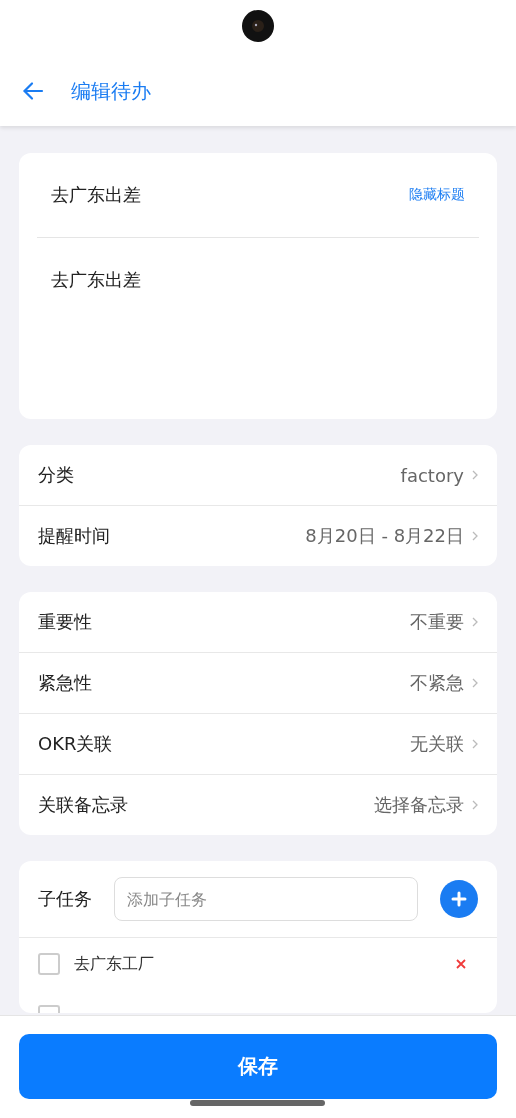 The height and width of the screenshot is (1118, 516). Describe the element at coordinates (83, 805) in the screenshot. I see `row-label: 关联备忘录` at that location.